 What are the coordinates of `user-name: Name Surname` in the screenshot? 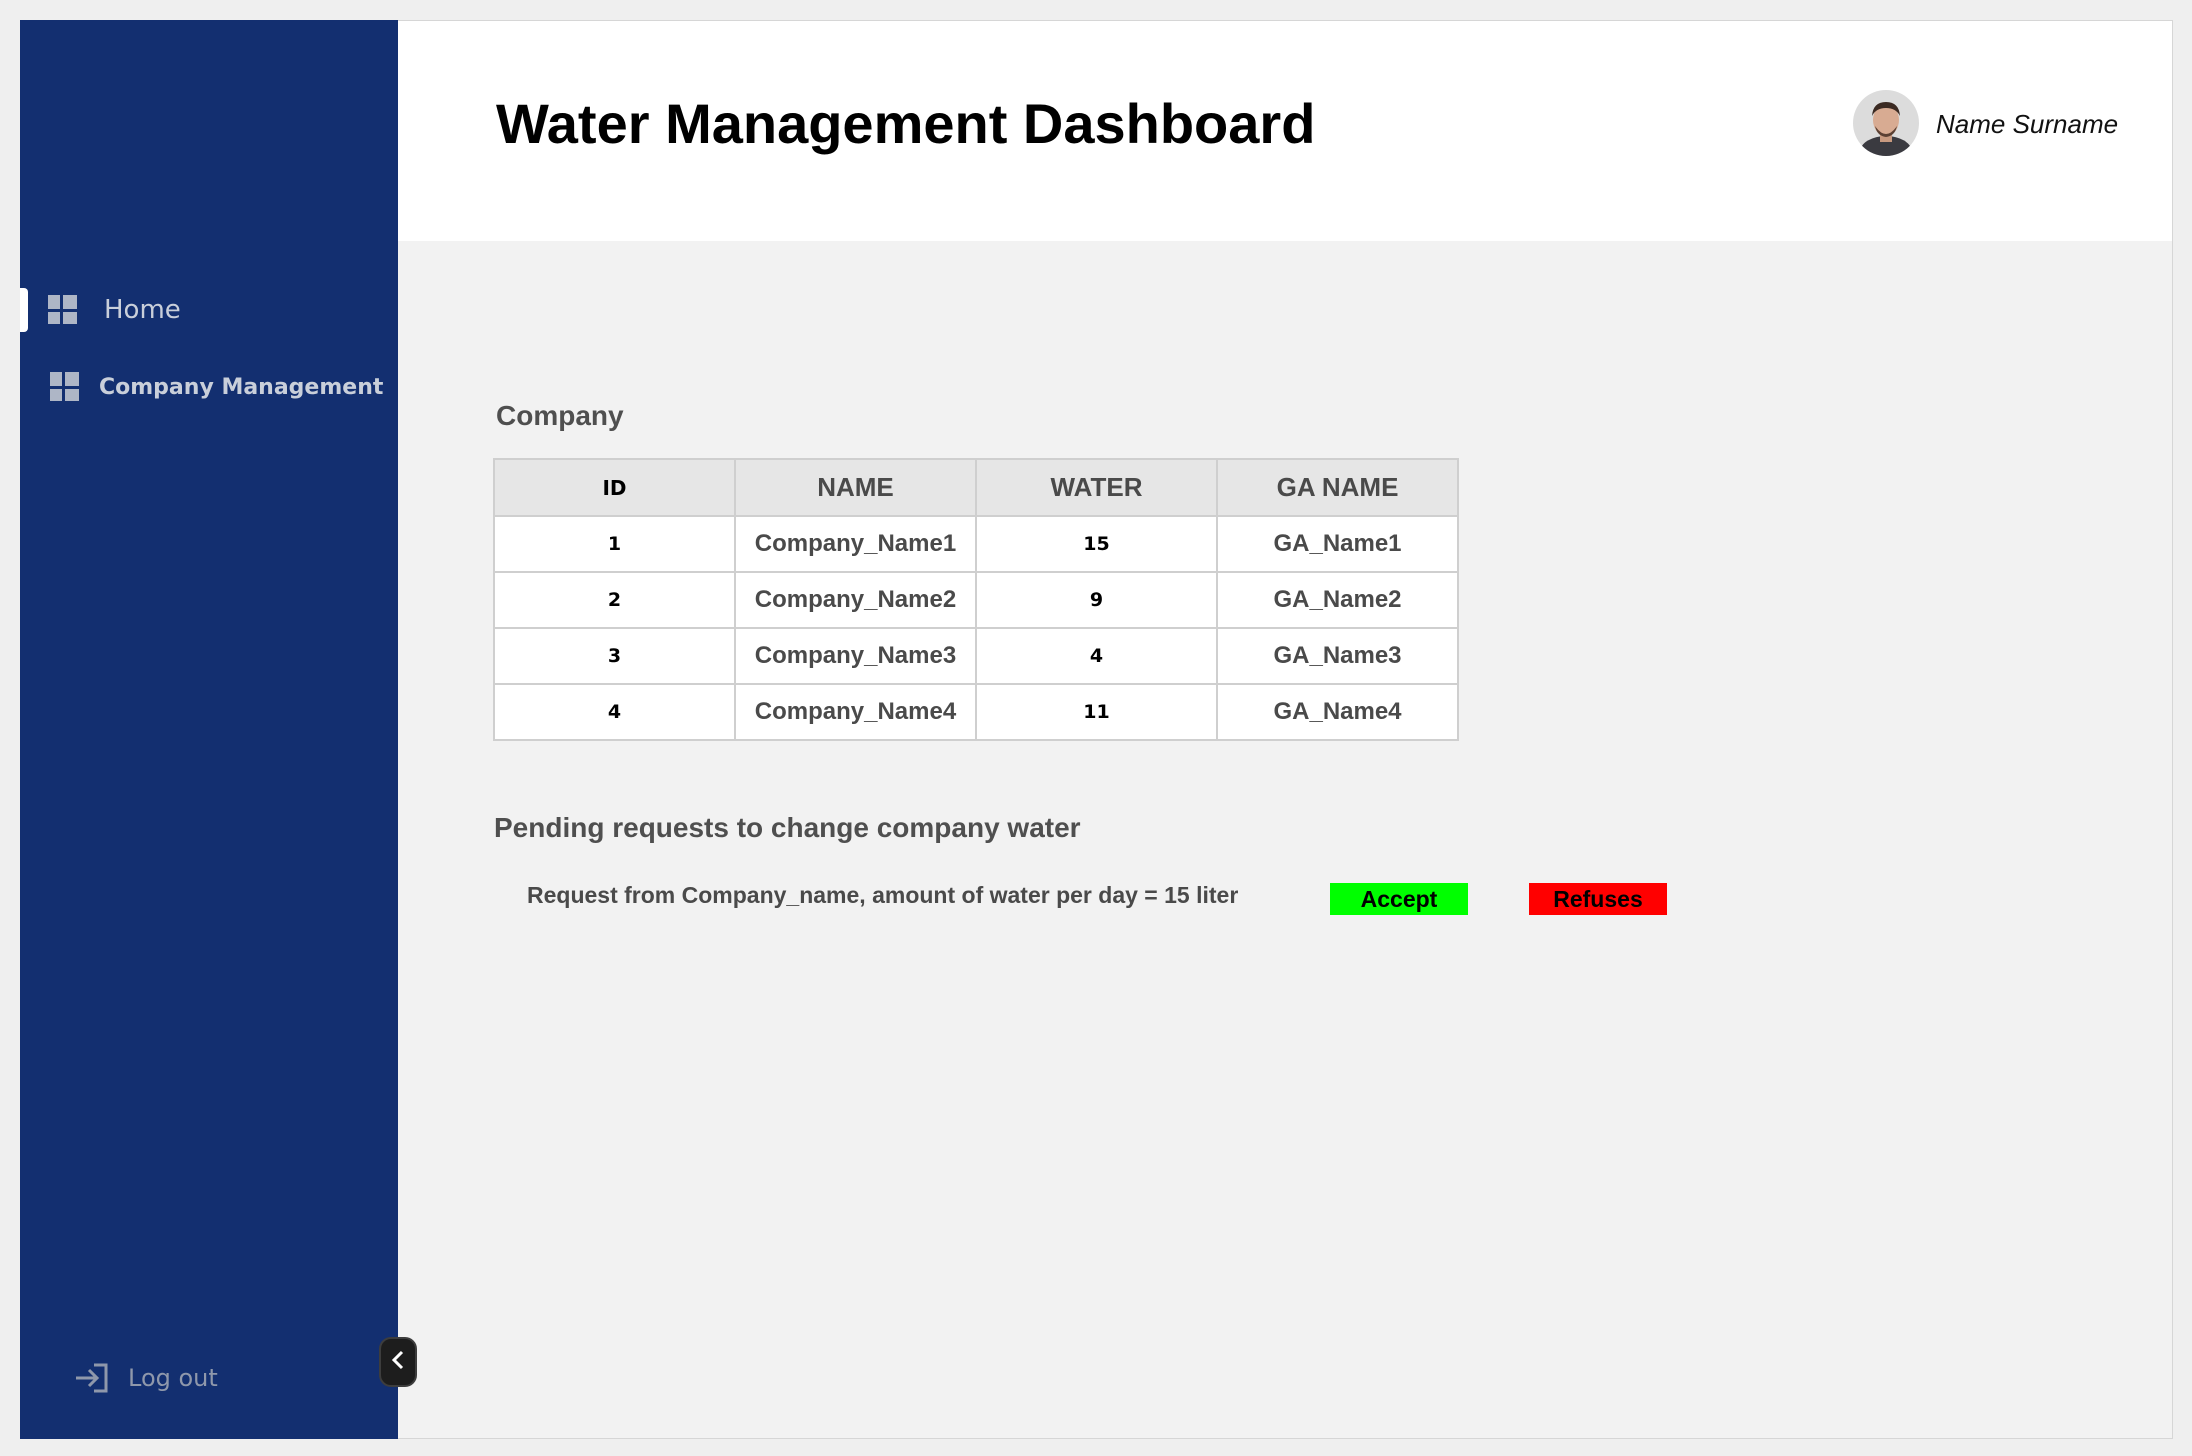 It's located at (2027, 124).